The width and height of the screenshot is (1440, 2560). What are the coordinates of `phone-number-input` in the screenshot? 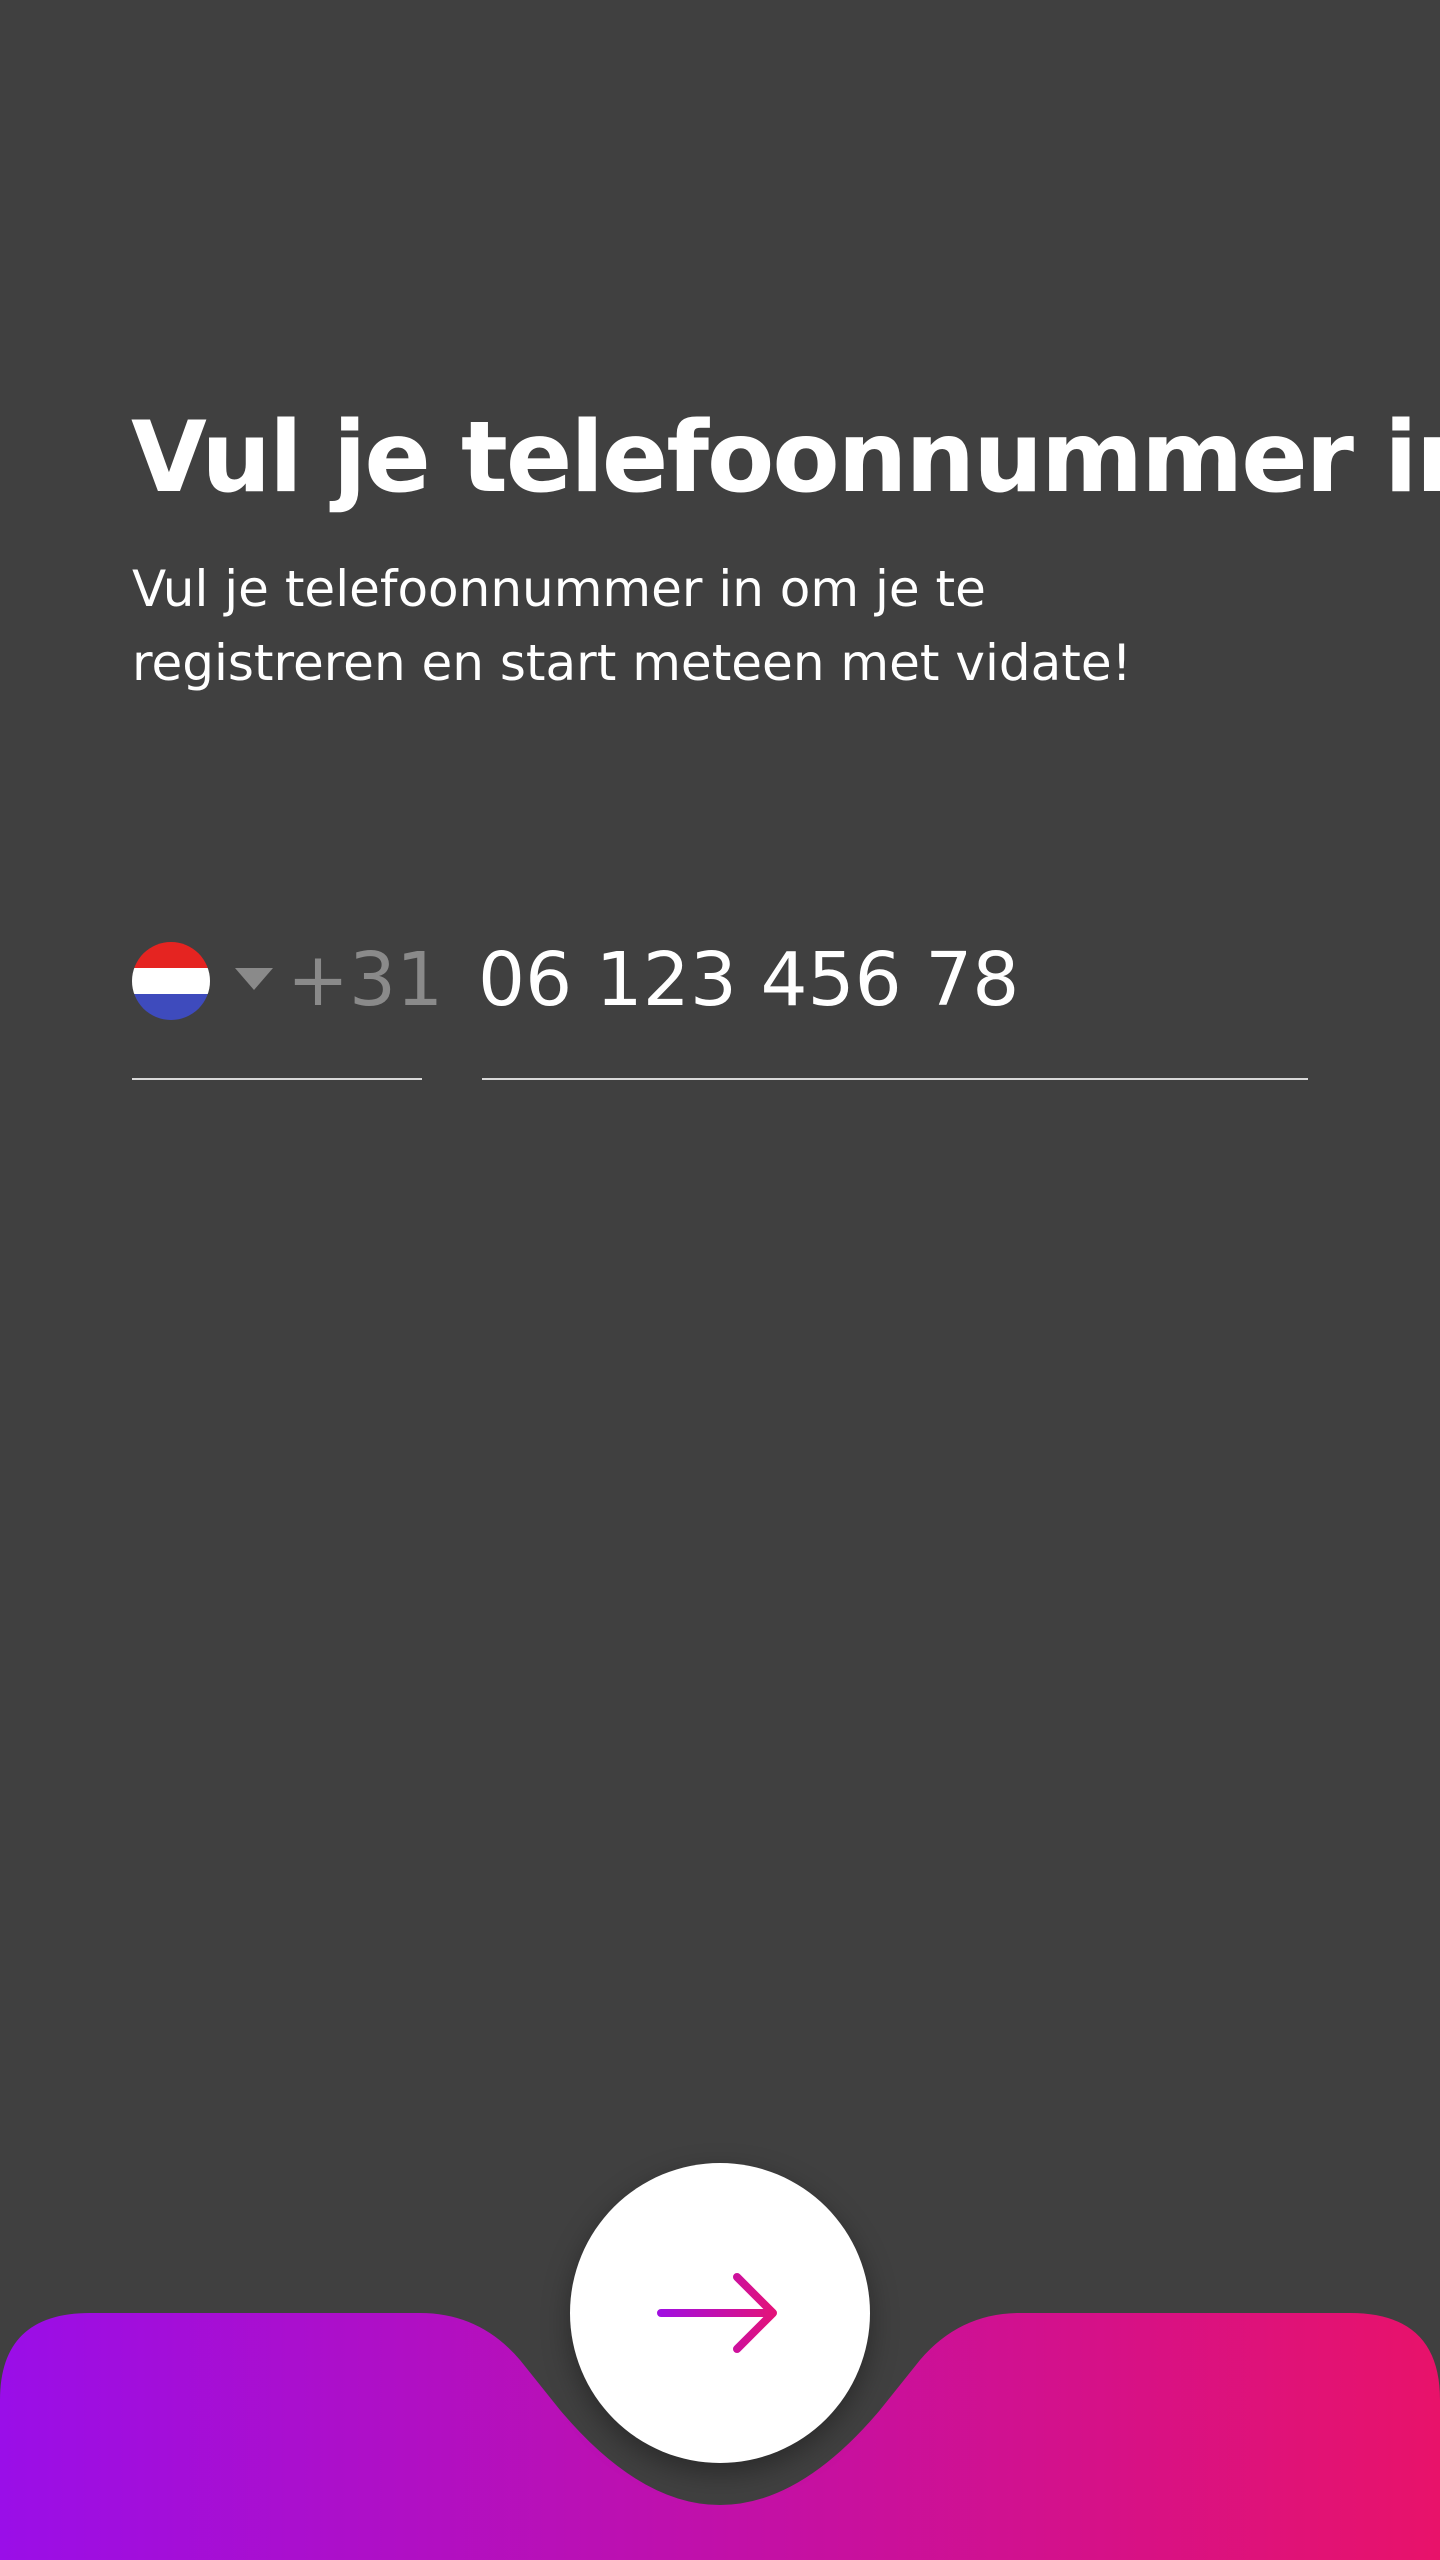 It's located at (893, 980).